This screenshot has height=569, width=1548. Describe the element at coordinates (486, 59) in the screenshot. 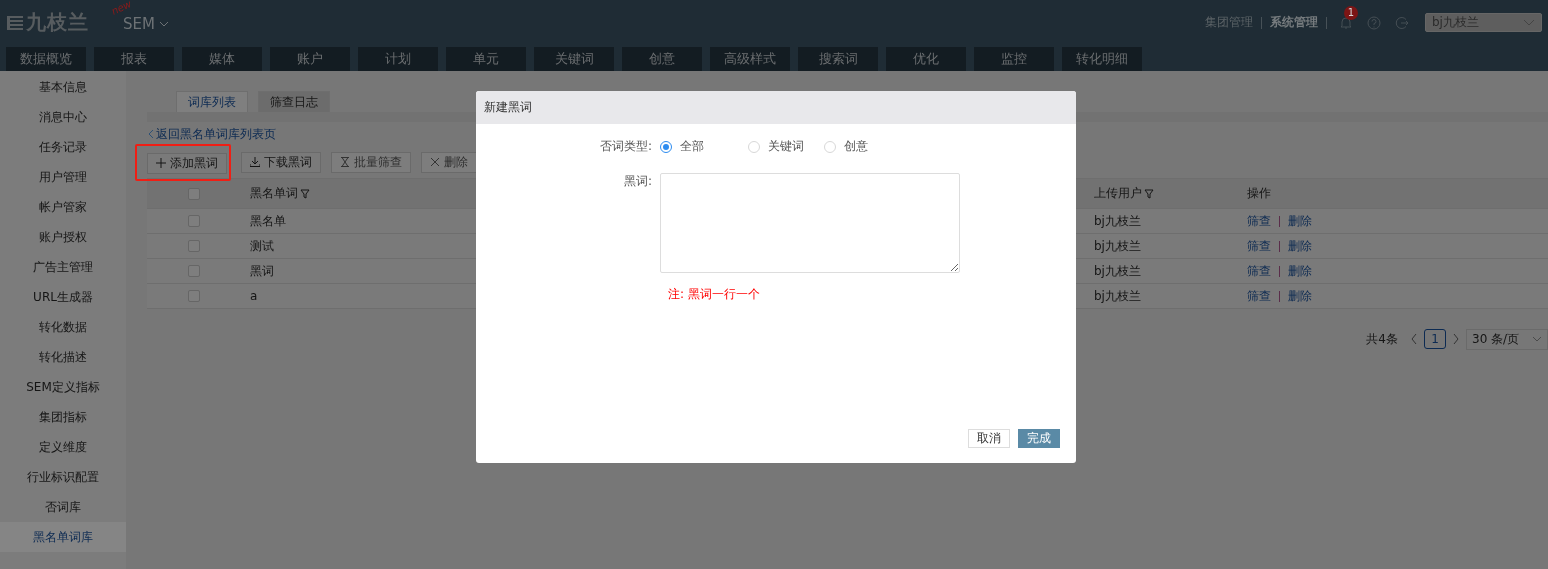

I see `nav-tab: 单元` at that location.